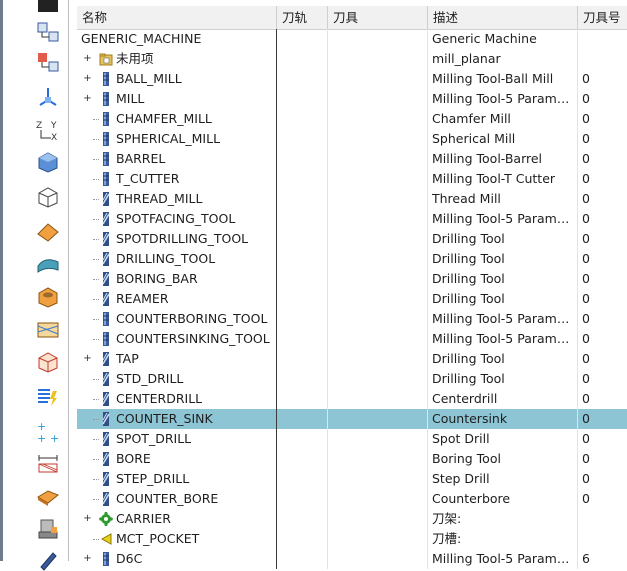 The width and height of the screenshot is (627, 571). What do you see at coordinates (48, 232) in the screenshot?
I see `blank-shade-icon` at bounding box center [48, 232].